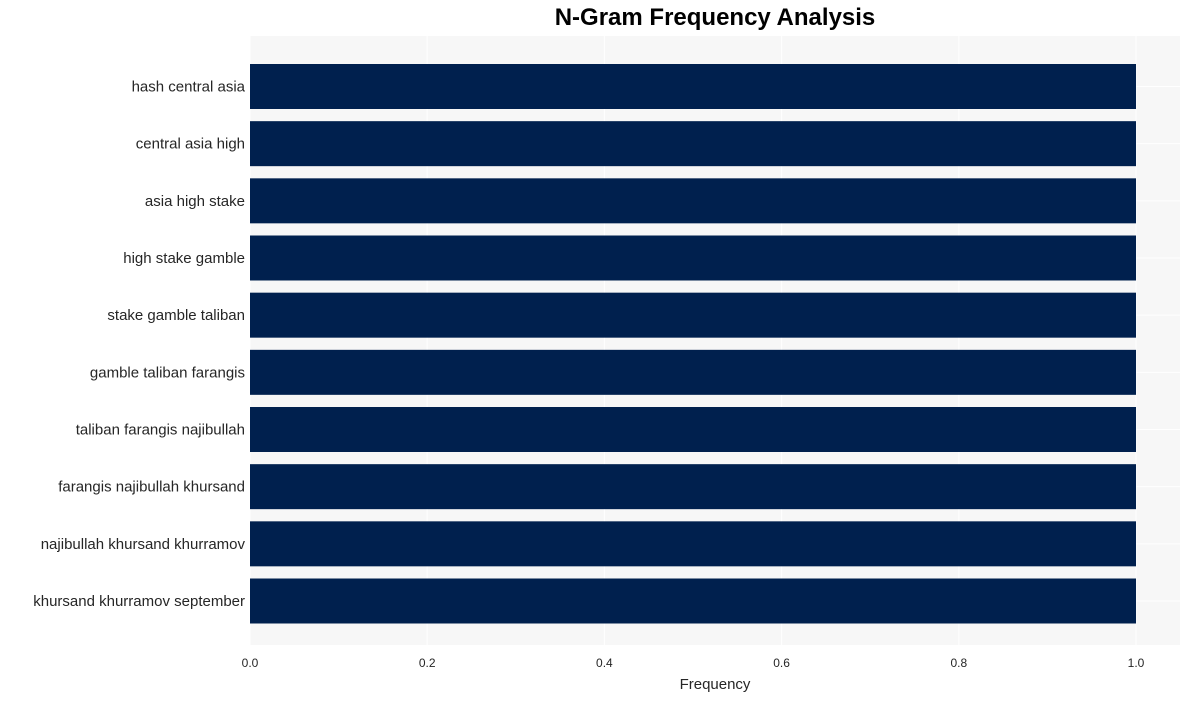 The image size is (1190, 701). Describe the element at coordinates (427, 663) in the screenshot. I see `x-tick-label: 0.2` at that location.